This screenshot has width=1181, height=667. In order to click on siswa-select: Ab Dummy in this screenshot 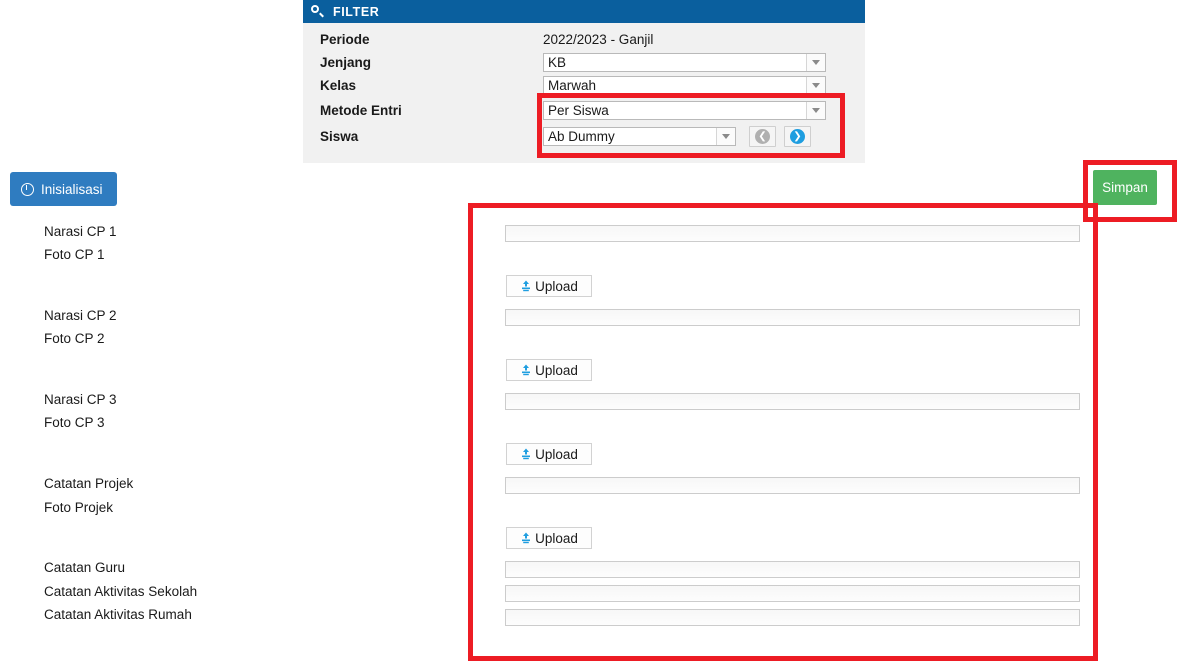, I will do `click(639, 136)`.